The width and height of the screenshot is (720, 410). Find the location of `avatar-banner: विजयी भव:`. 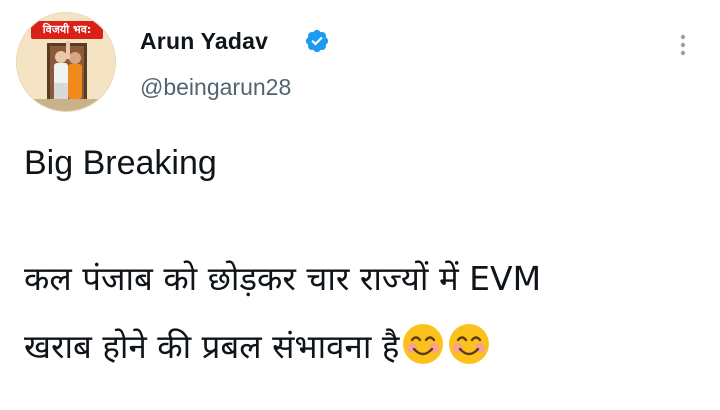

avatar-banner: विजयी भव: is located at coordinates (67, 30).